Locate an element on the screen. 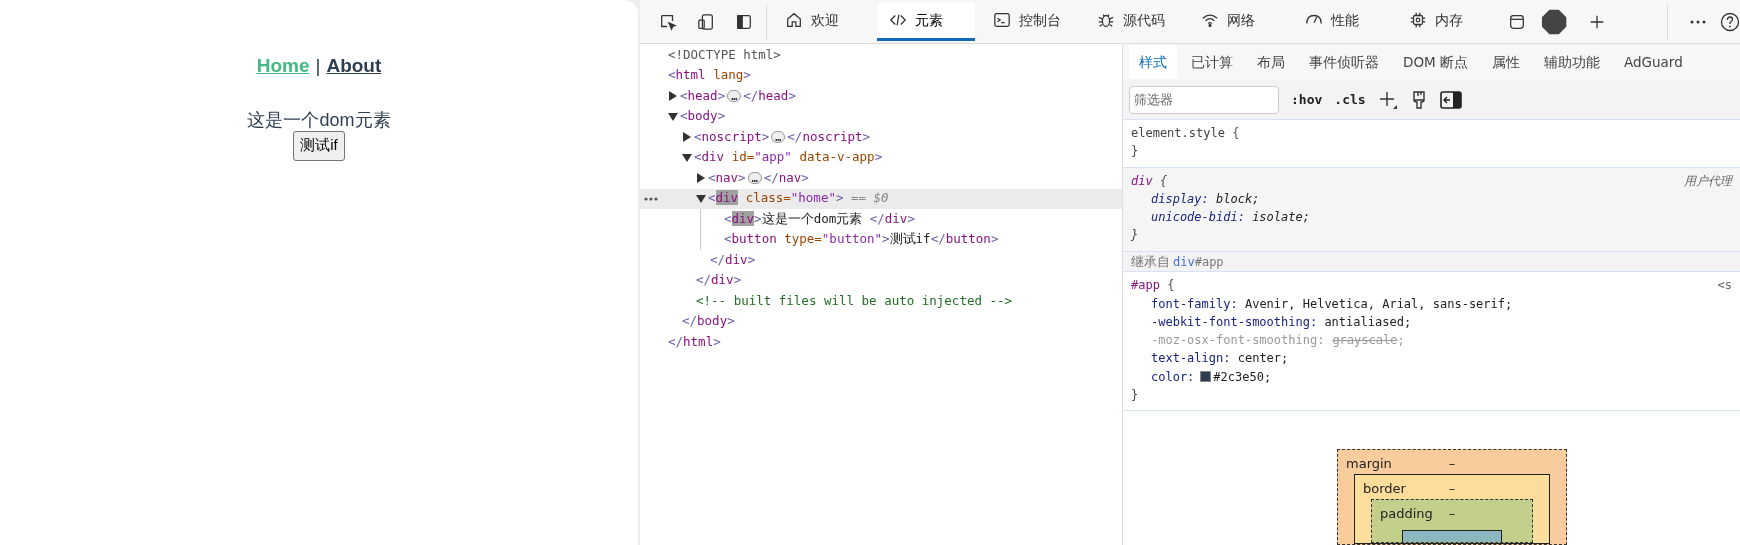 The image size is (1740, 545). layer-label: padding is located at coordinates (1406, 513).